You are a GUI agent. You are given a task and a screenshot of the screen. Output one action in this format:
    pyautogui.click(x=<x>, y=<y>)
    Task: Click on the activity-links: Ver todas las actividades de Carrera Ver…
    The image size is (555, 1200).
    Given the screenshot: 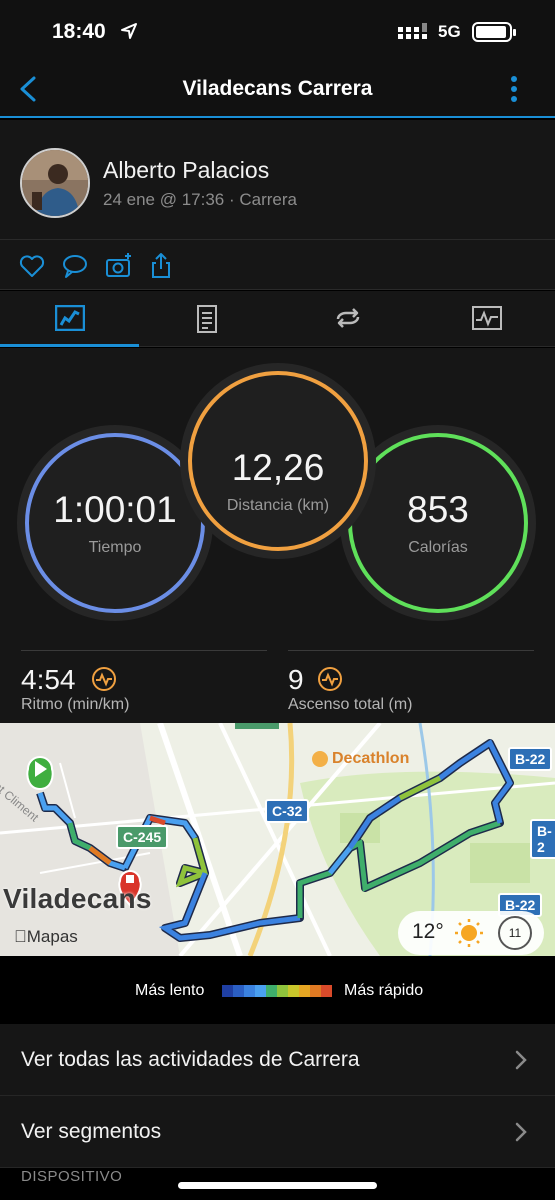 What is the action you would take?
    pyautogui.click(x=277, y=1096)
    